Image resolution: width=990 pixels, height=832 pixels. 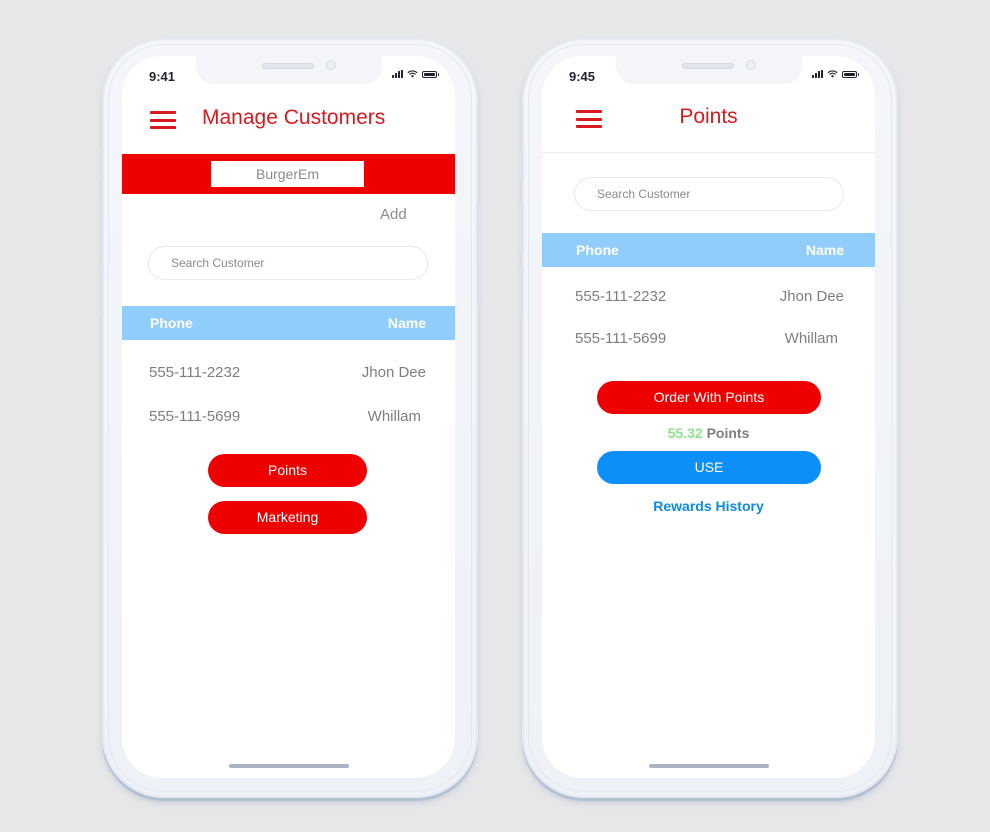 What do you see at coordinates (163, 120) in the screenshot?
I see `hamburger-icon` at bounding box center [163, 120].